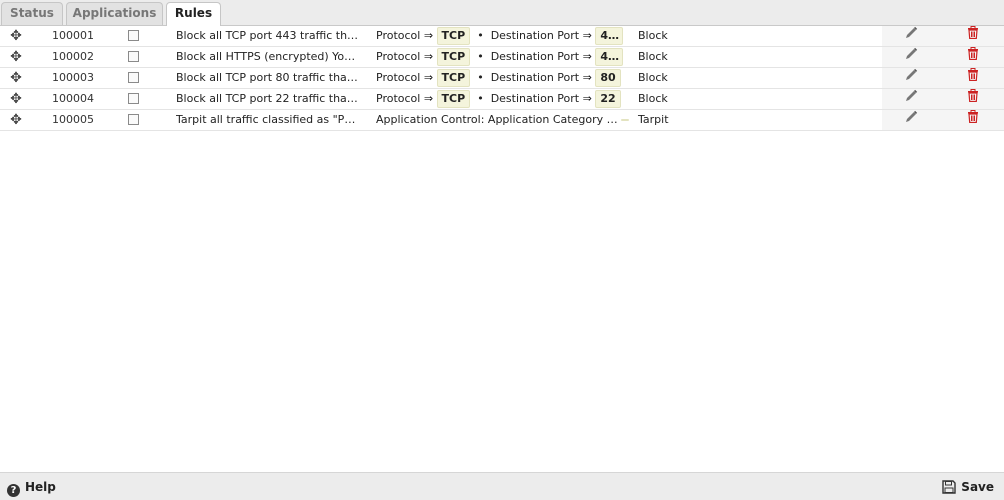  I want to click on port-value: 80, so click(608, 78).